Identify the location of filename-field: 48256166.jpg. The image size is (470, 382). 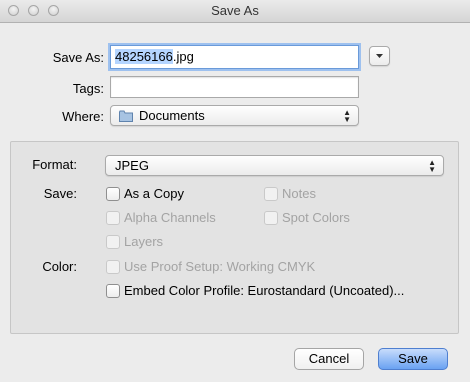
(234, 57).